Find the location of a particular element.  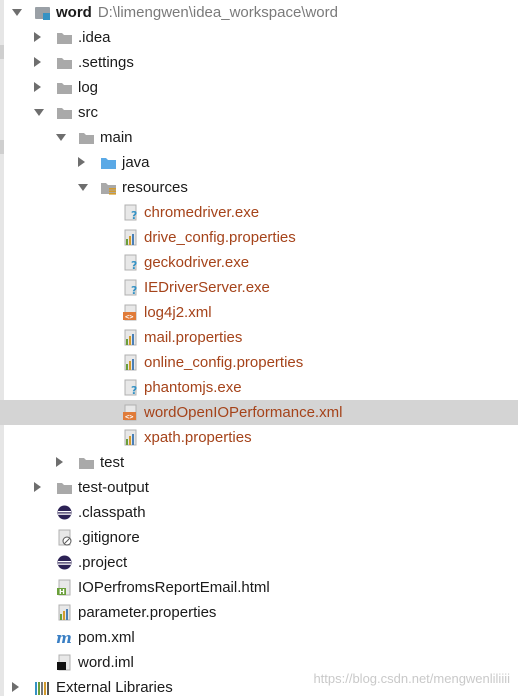

tree-item-label: word.iml is located at coordinates (106, 662).